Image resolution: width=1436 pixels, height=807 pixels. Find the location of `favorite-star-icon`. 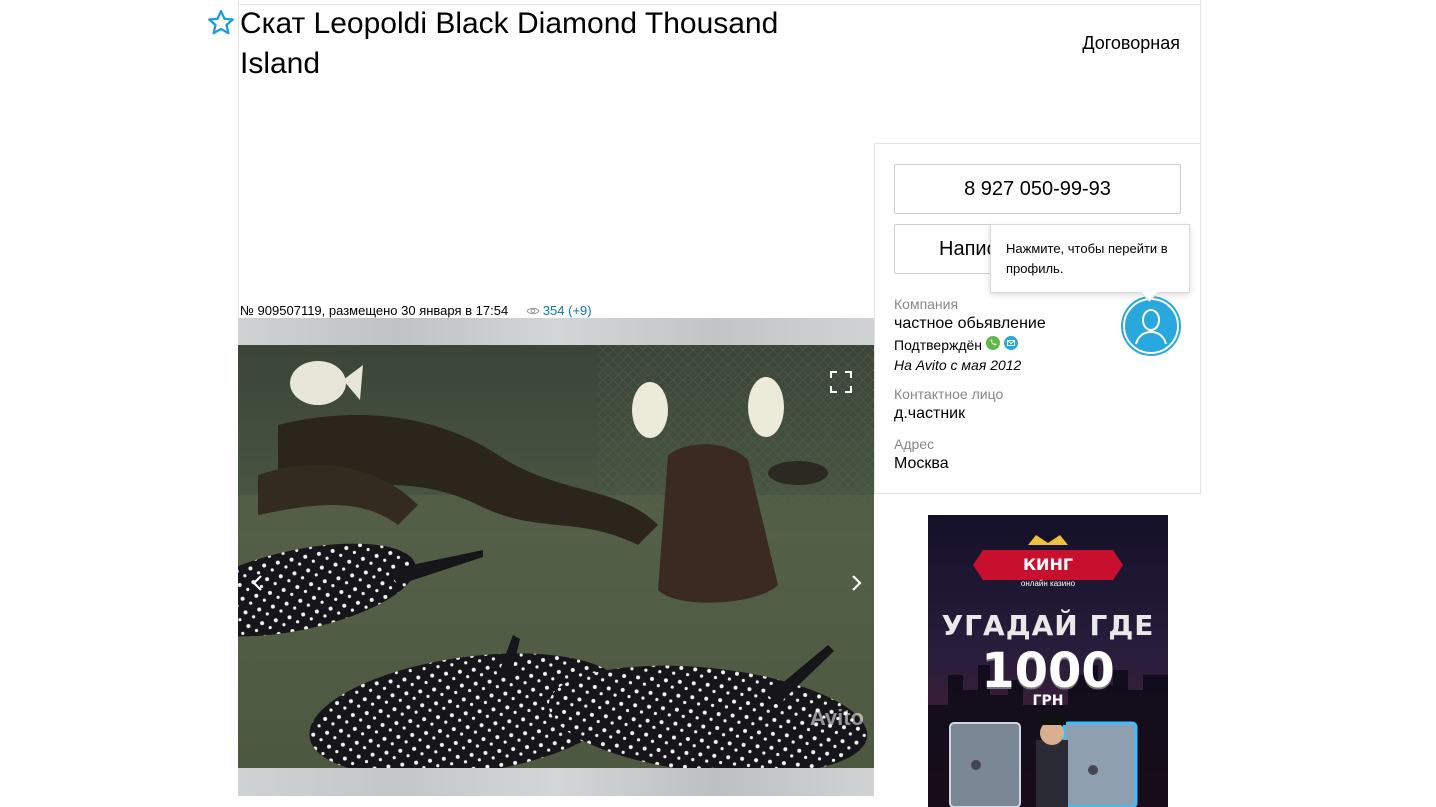

favorite-star-icon is located at coordinates (221, 23).